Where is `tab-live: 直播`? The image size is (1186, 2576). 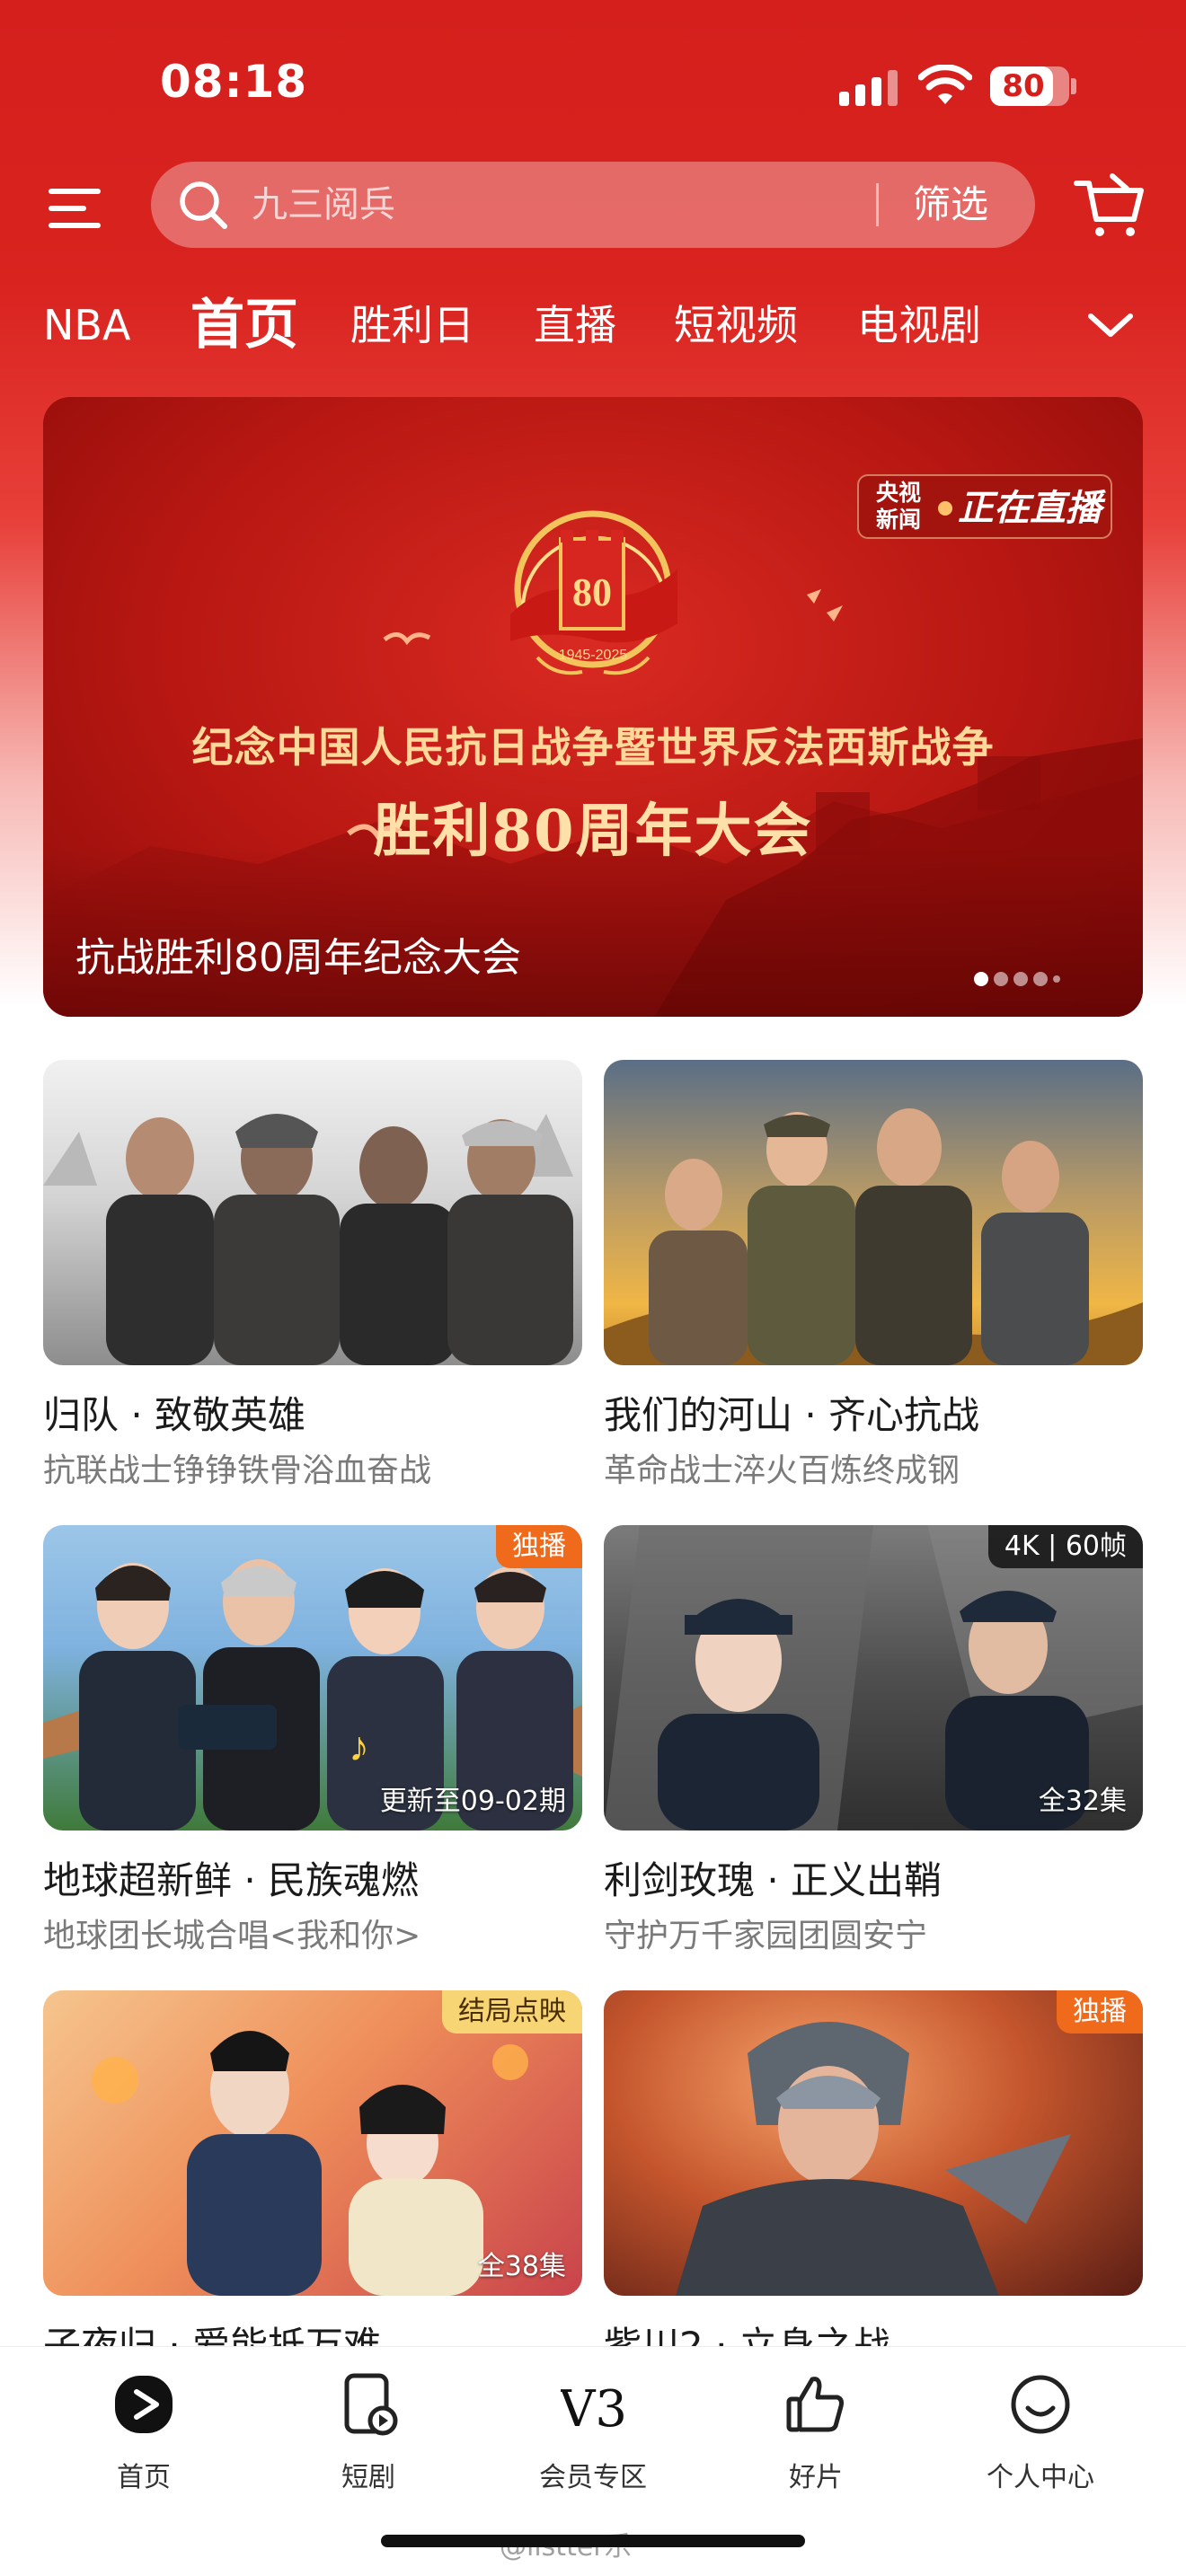 tab-live: 直播 is located at coordinates (575, 325).